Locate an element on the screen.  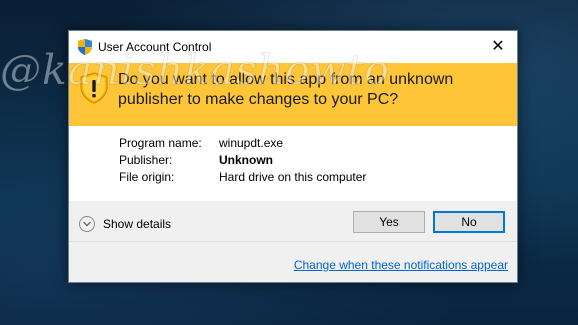
change-notifications-link: Change when these notifications appear is located at coordinates (401, 265).